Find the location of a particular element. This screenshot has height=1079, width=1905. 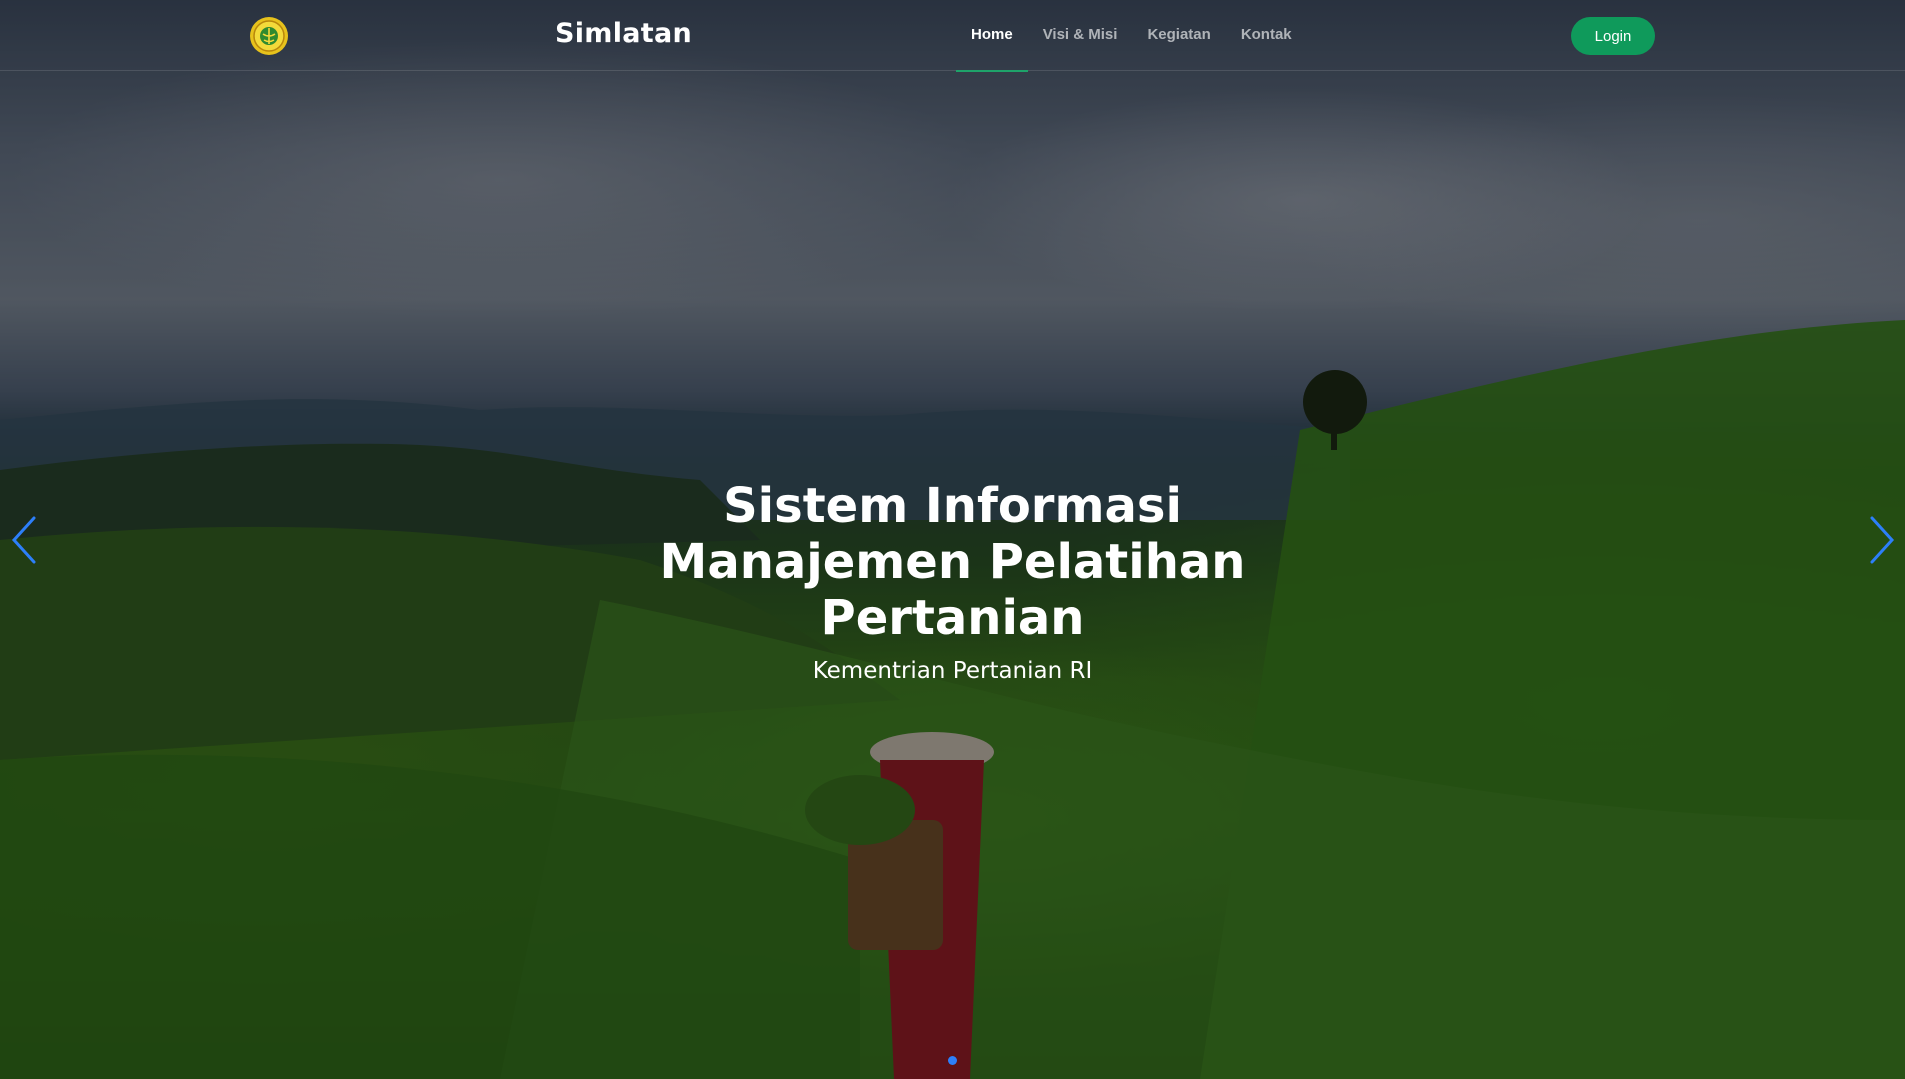

carousel-next-button is located at coordinates (1882, 540).